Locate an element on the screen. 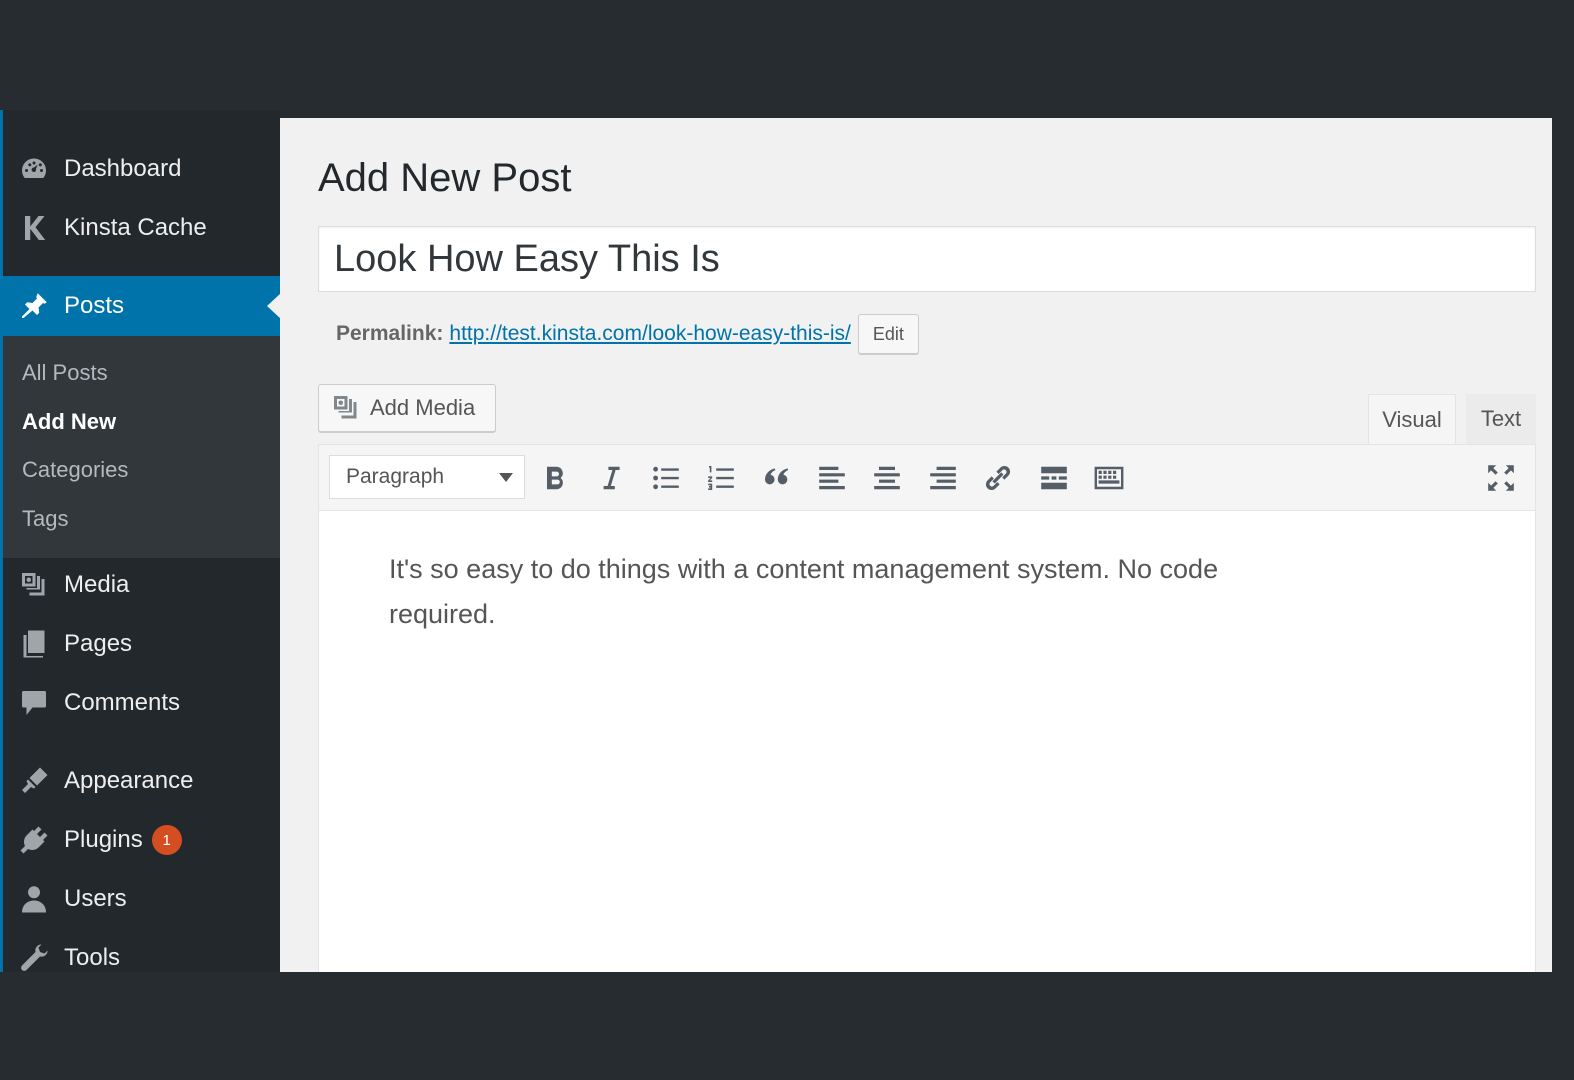 The width and height of the screenshot is (1574, 1080). sidebar-item-label: Comments is located at coordinates (122, 702).